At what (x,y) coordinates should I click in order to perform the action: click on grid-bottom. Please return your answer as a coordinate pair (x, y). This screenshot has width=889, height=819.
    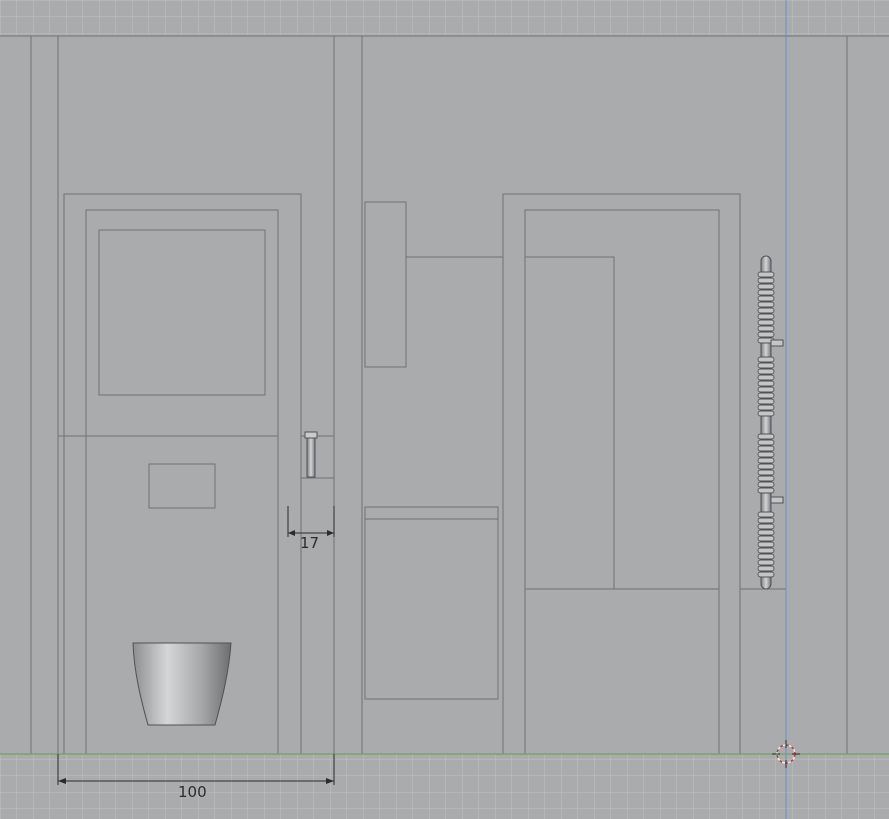
    Looking at the image, I should click on (444, 786).